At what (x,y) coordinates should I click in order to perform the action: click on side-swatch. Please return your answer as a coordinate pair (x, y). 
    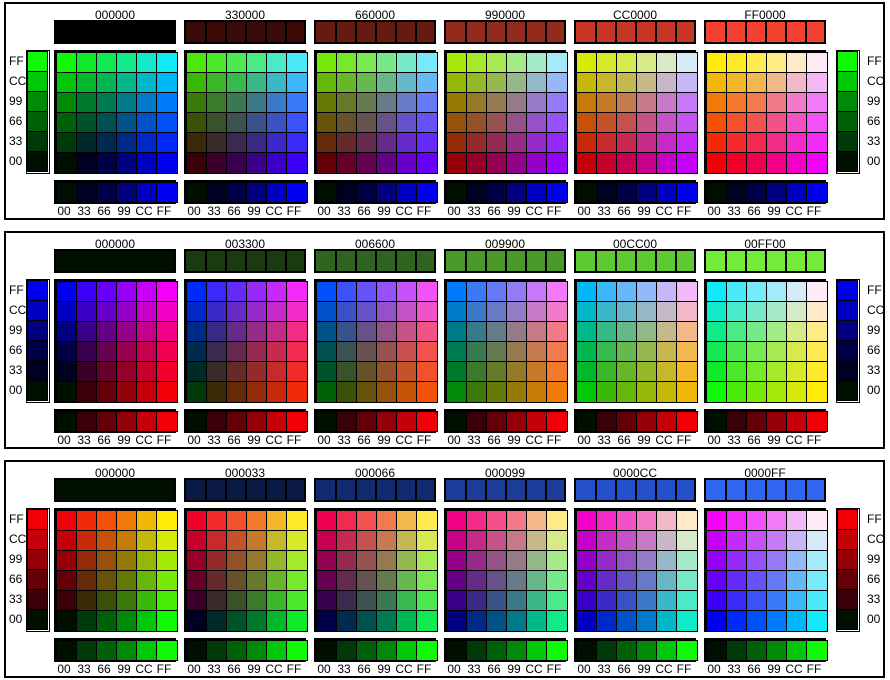
    Looking at the image, I should click on (847, 350).